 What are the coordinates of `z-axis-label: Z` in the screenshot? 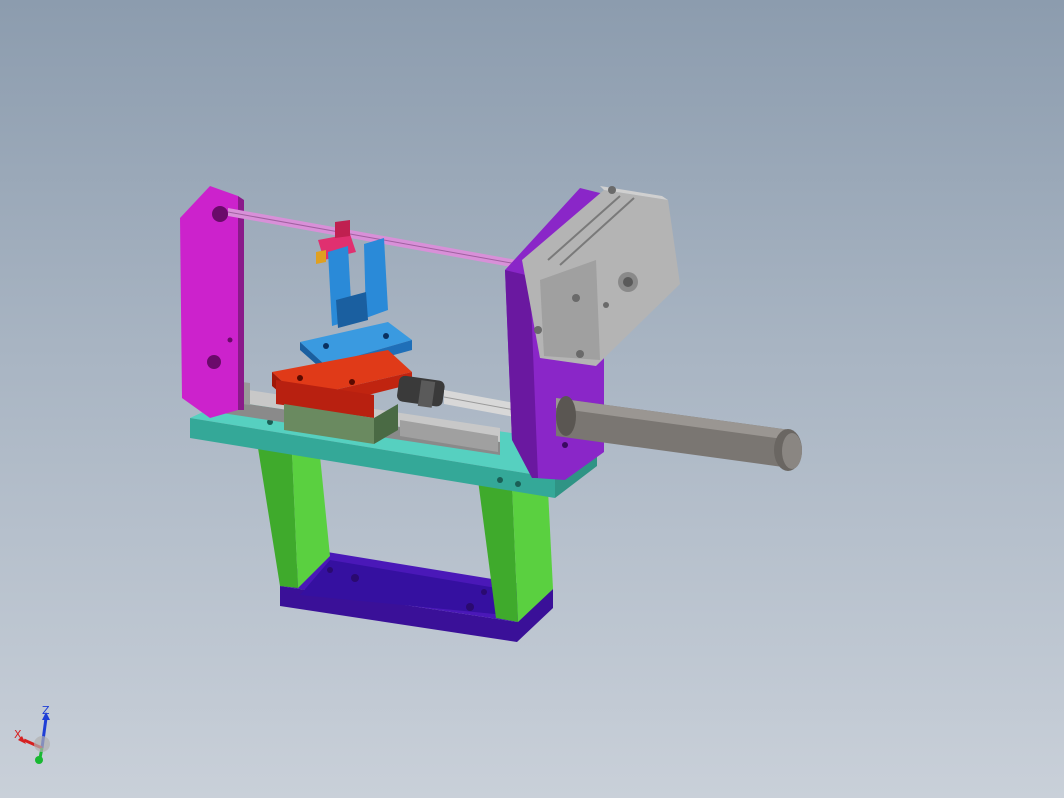 It's located at (46, 710).